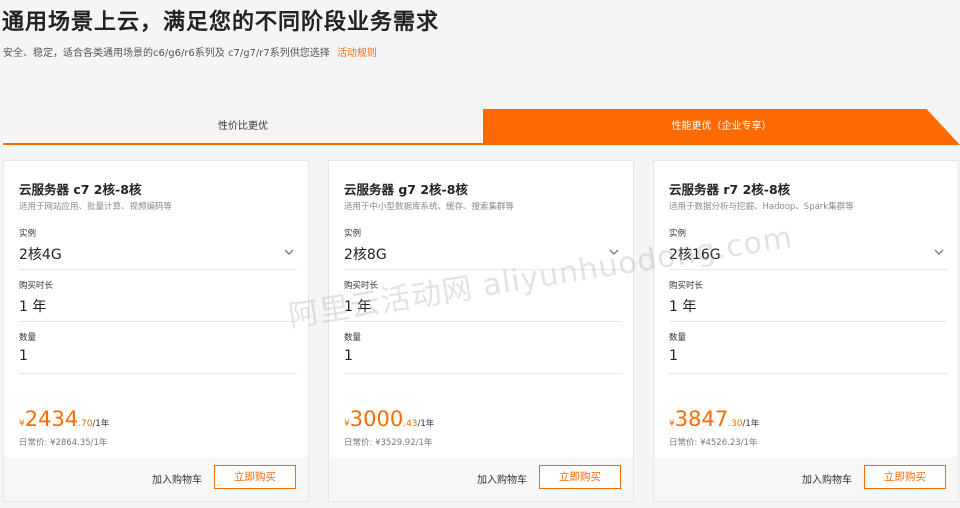  Describe the element at coordinates (40, 255) in the screenshot. I see `instance-value: 2核4G` at that location.